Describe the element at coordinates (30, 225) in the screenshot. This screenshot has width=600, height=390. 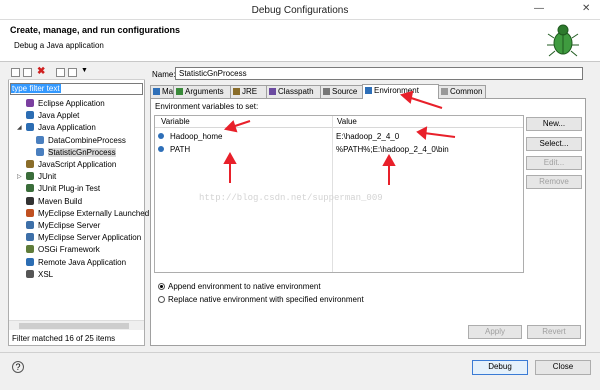
I see `server-icon` at that location.